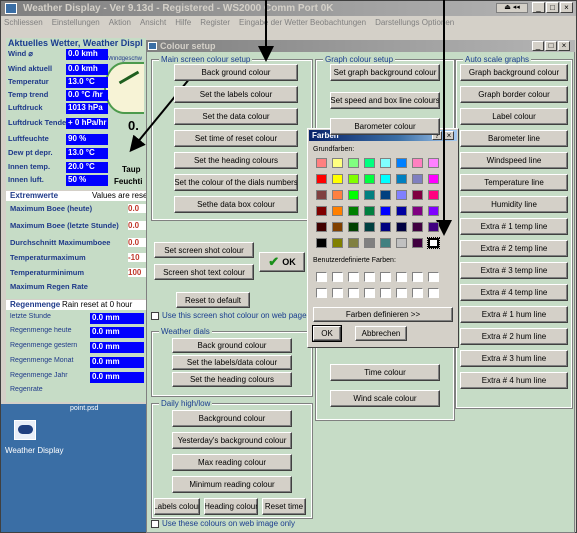 The width and height of the screenshot is (577, 533). I want to click on graph-colour-button: Barometer colour, so click(385, 126).